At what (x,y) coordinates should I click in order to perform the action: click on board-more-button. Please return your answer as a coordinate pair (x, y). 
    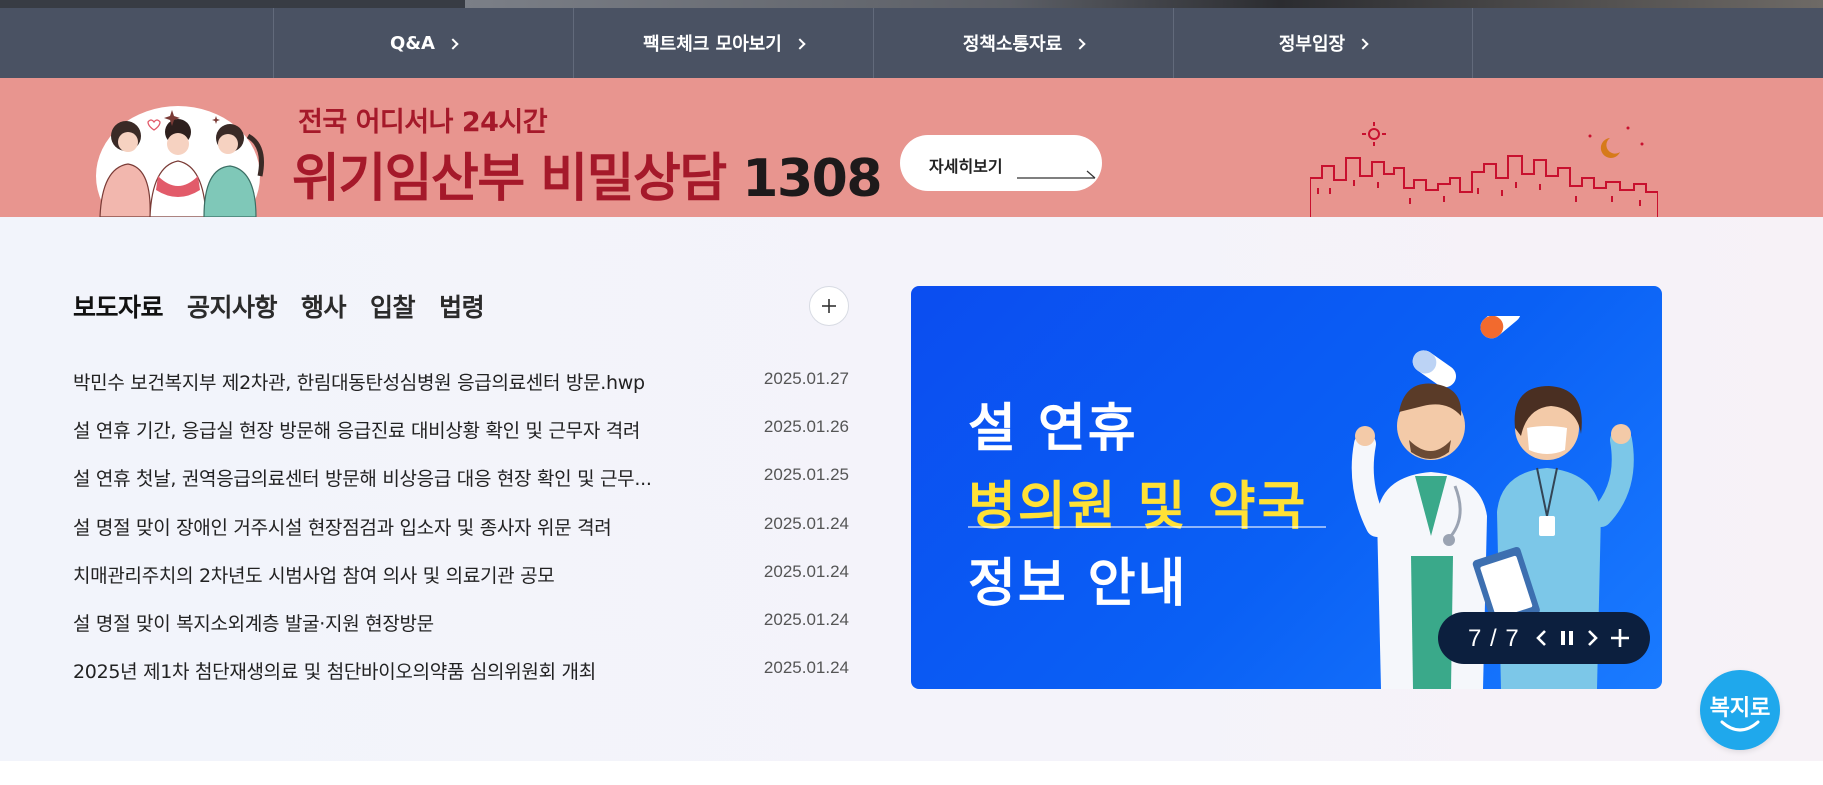
    Looking at the image, I should click on (829, 306).